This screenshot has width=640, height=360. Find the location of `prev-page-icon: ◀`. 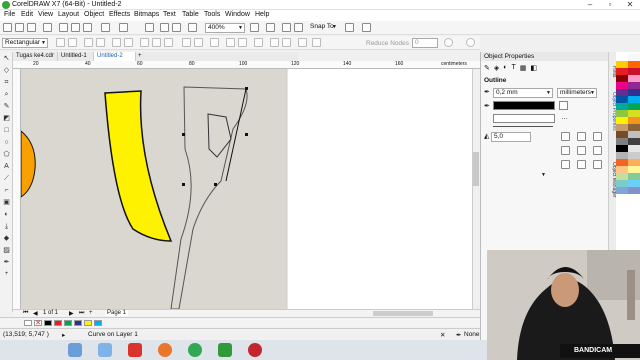

prev-page-icon: ◀ is located at coordinates (35, 313).